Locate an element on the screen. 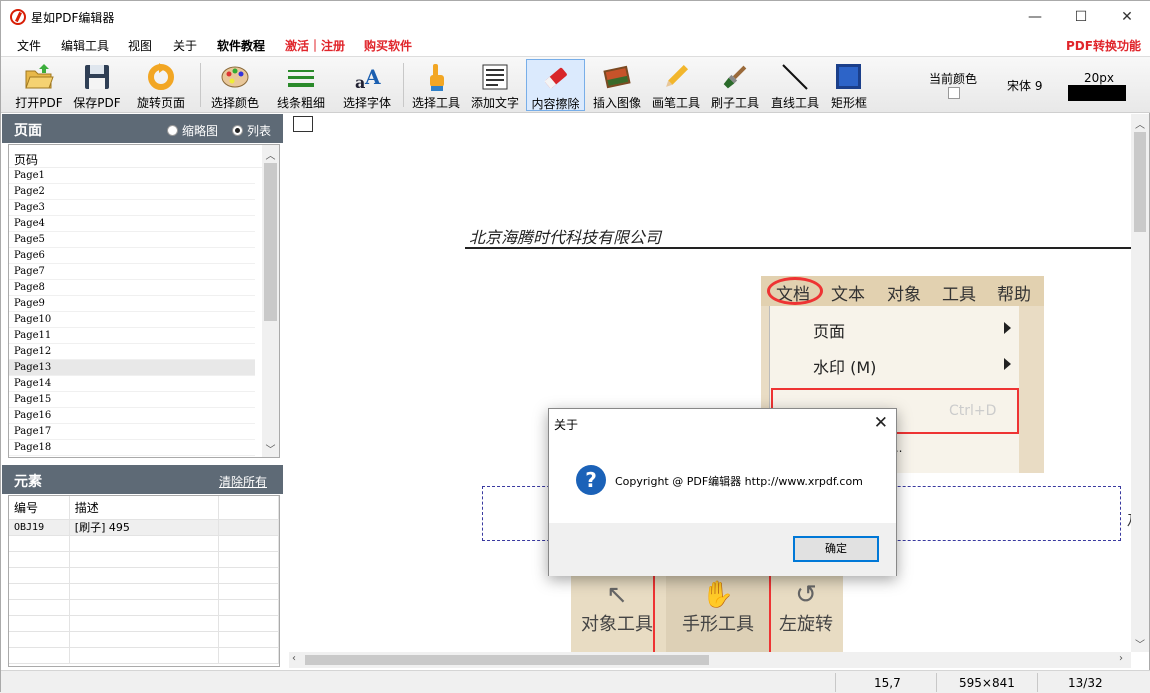  list-radio: 列表 is located at coordinates (251, 130).